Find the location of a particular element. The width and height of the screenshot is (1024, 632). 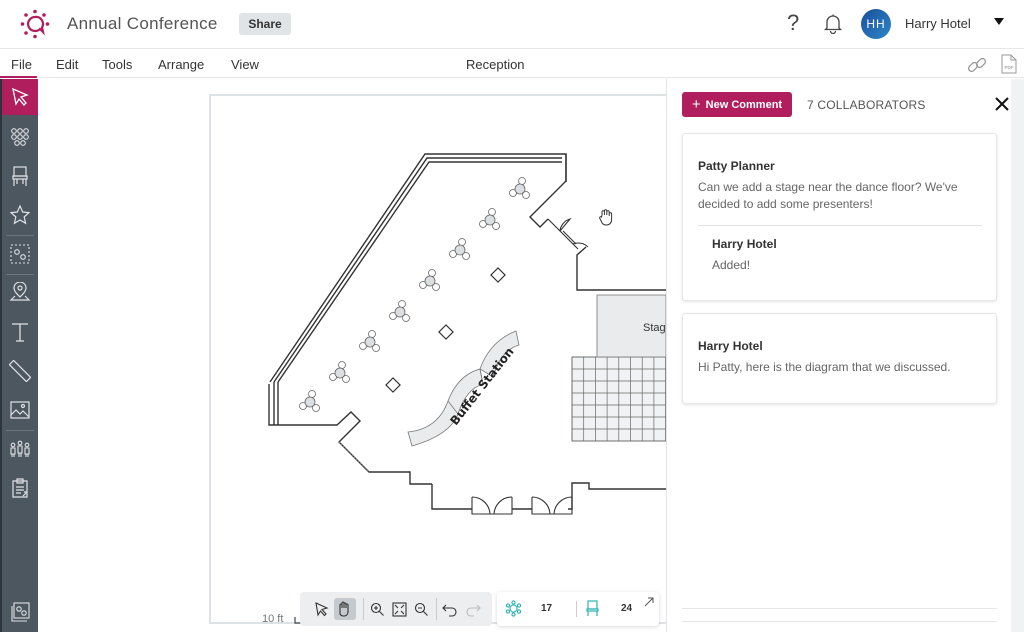

document-name: Reception is located at coordinates (495, 64).